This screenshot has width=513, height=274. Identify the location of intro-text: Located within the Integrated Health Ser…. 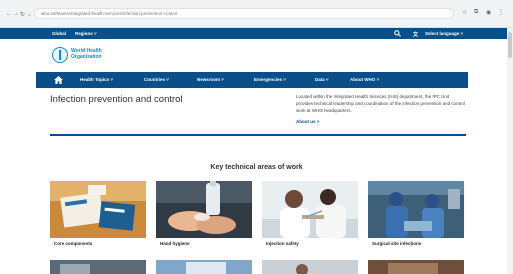
(380, 103).